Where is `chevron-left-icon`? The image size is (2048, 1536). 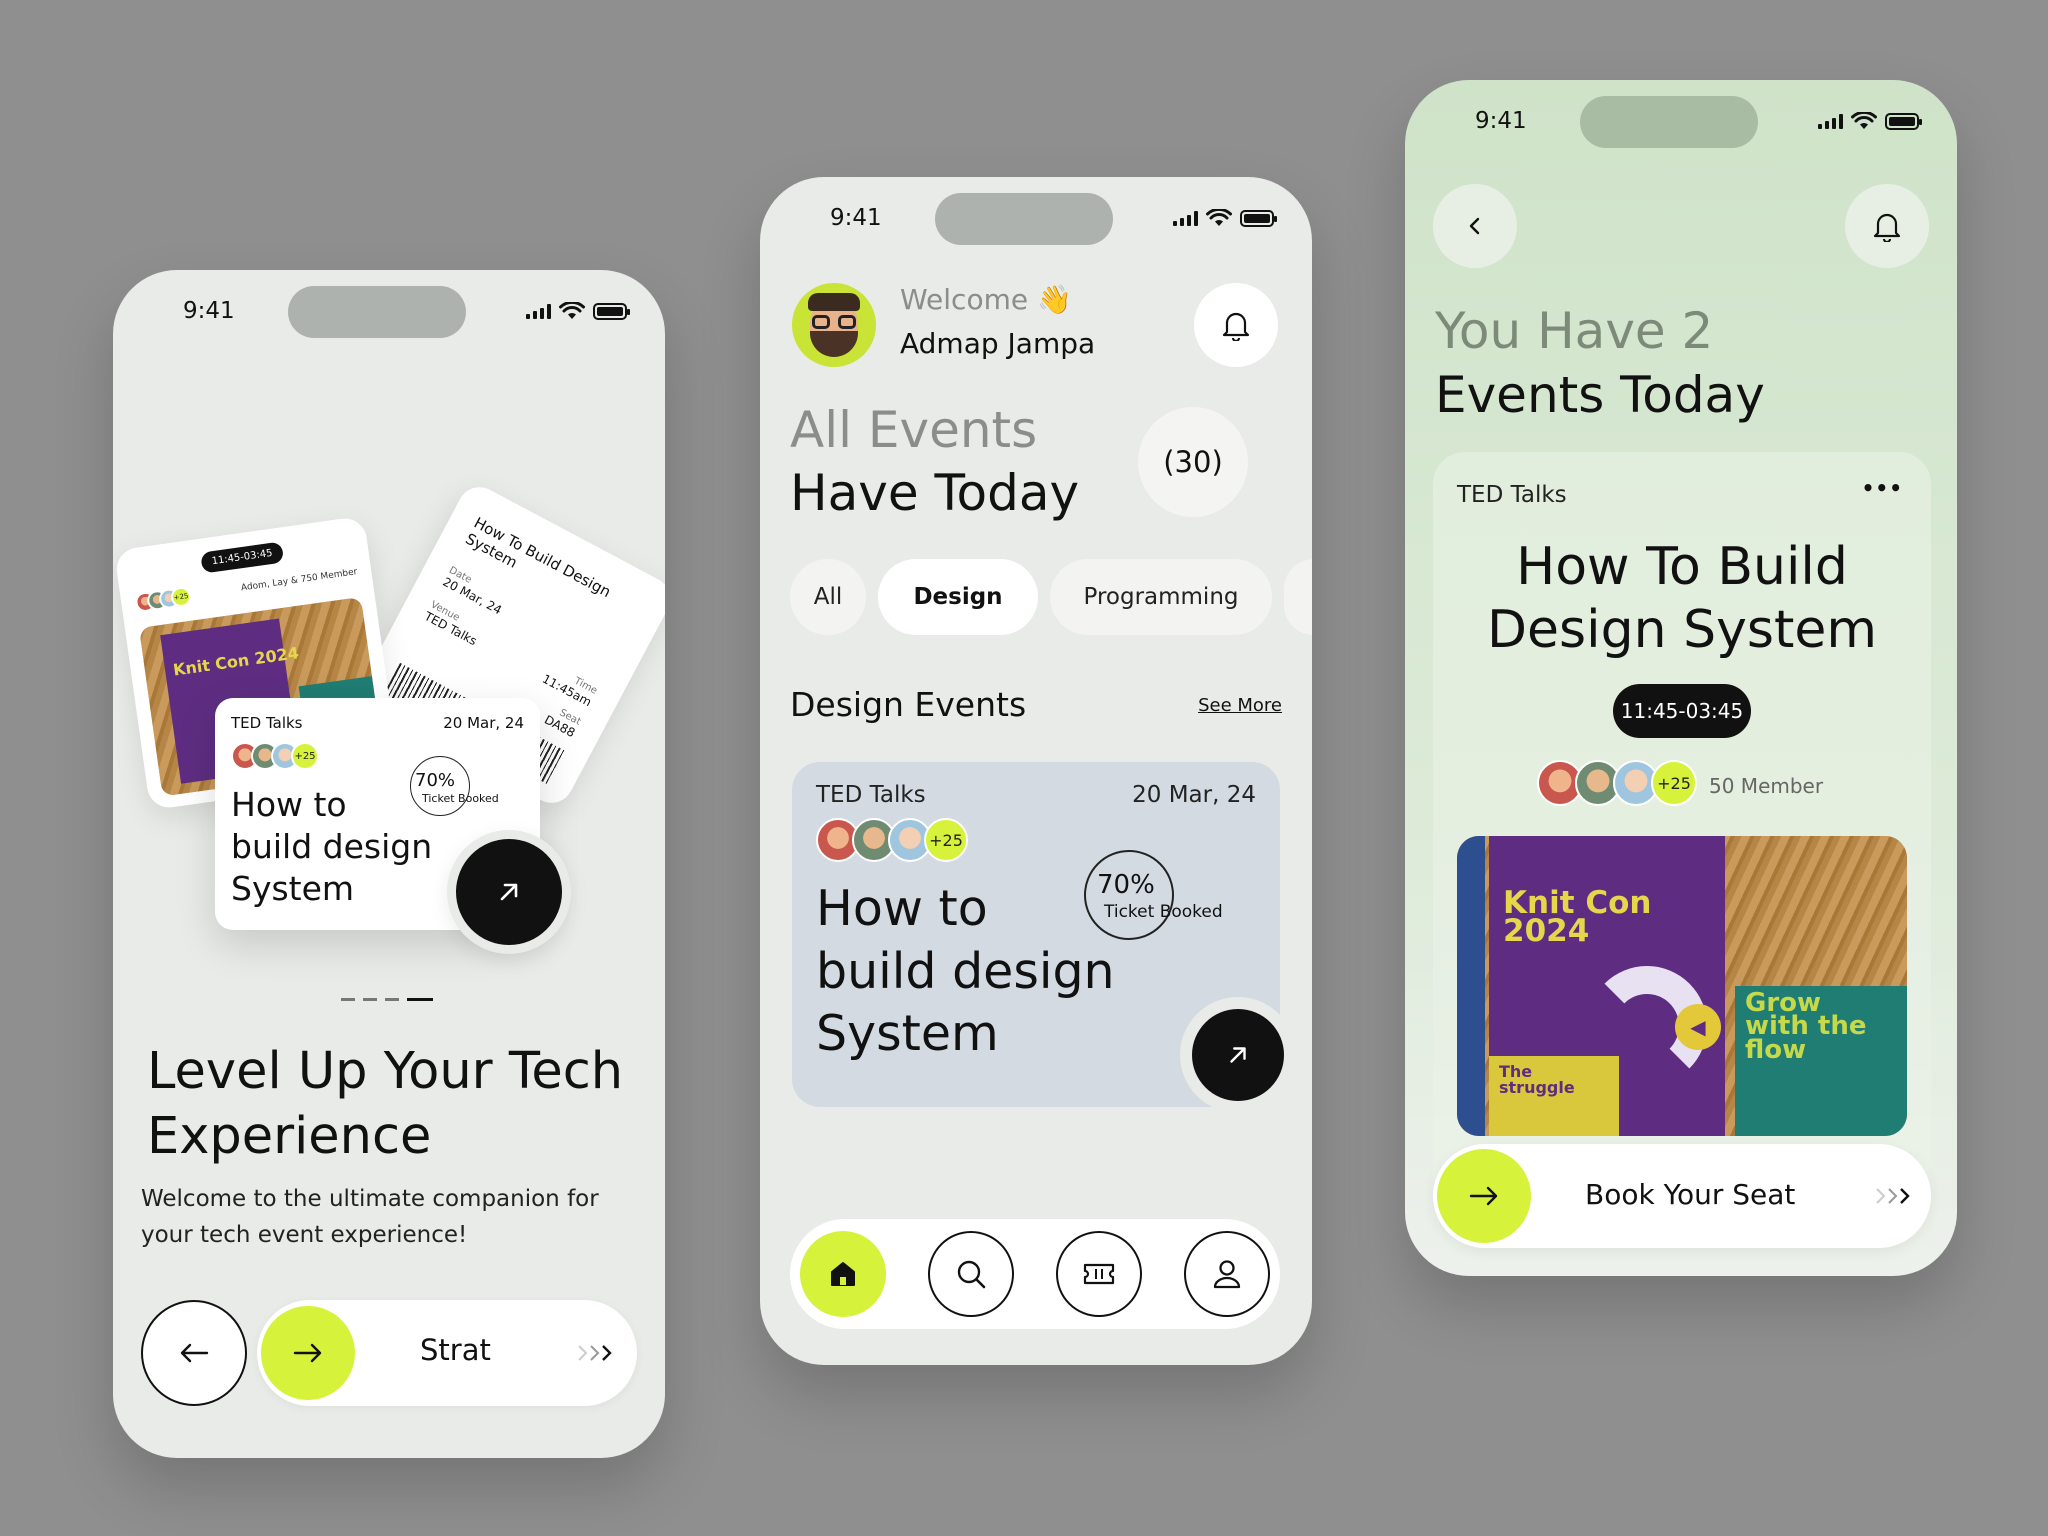 chevron-left-icon is located at coordinates (1474, 226).